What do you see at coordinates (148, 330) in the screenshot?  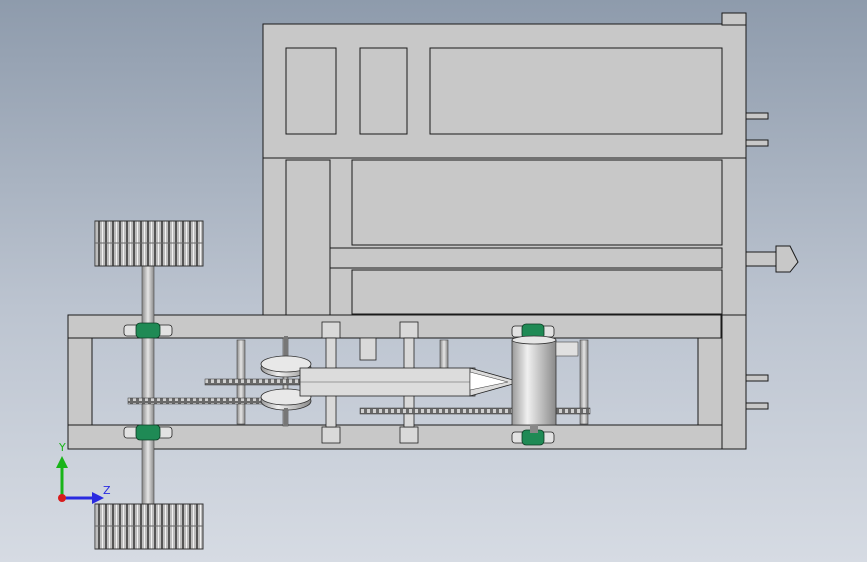 I see `bearing-front-top` at bounding box center [148, 330].